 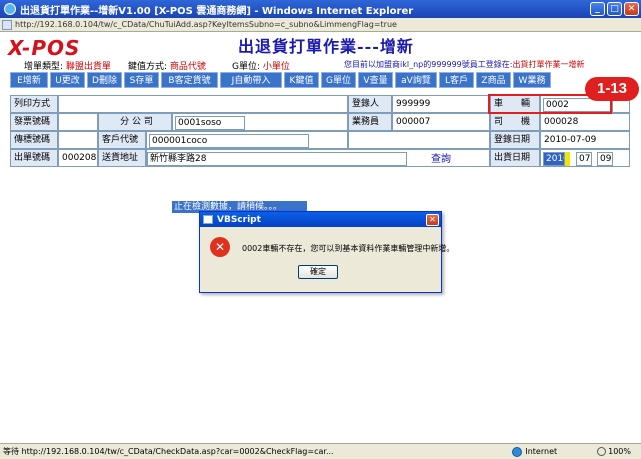 What do you see at coordinates (464, 64) in the screenshot?
I see `login-notice: 您目前以加盟商ikl_np的999999號員工登錄在:出貨打單作業一增新` at bounding box center [464, 64].